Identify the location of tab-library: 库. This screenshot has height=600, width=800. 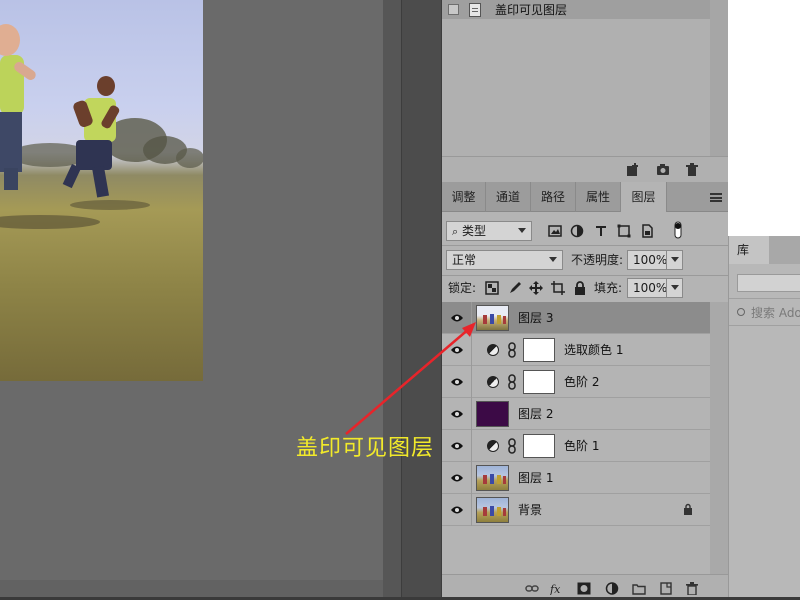
(749, 250).